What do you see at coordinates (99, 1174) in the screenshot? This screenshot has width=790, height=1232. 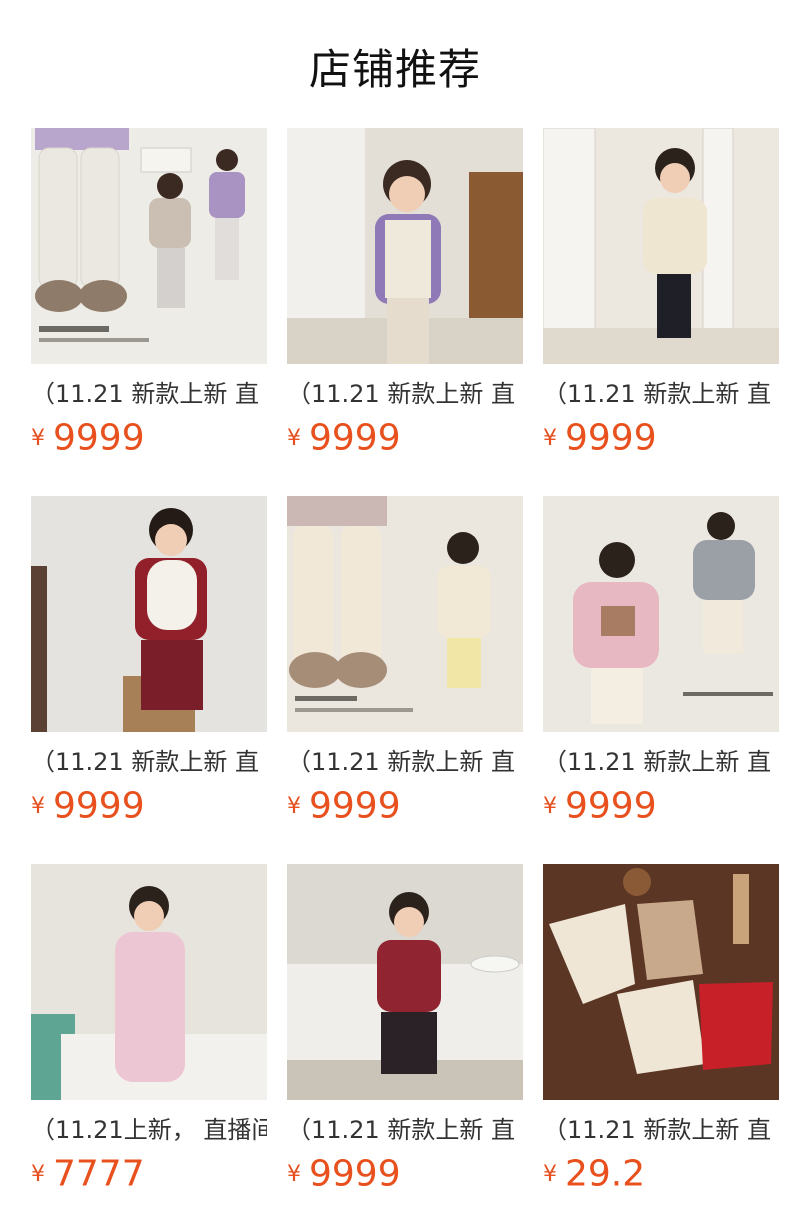 I see `price-value: 7777` at bounding box center [99, 1174].